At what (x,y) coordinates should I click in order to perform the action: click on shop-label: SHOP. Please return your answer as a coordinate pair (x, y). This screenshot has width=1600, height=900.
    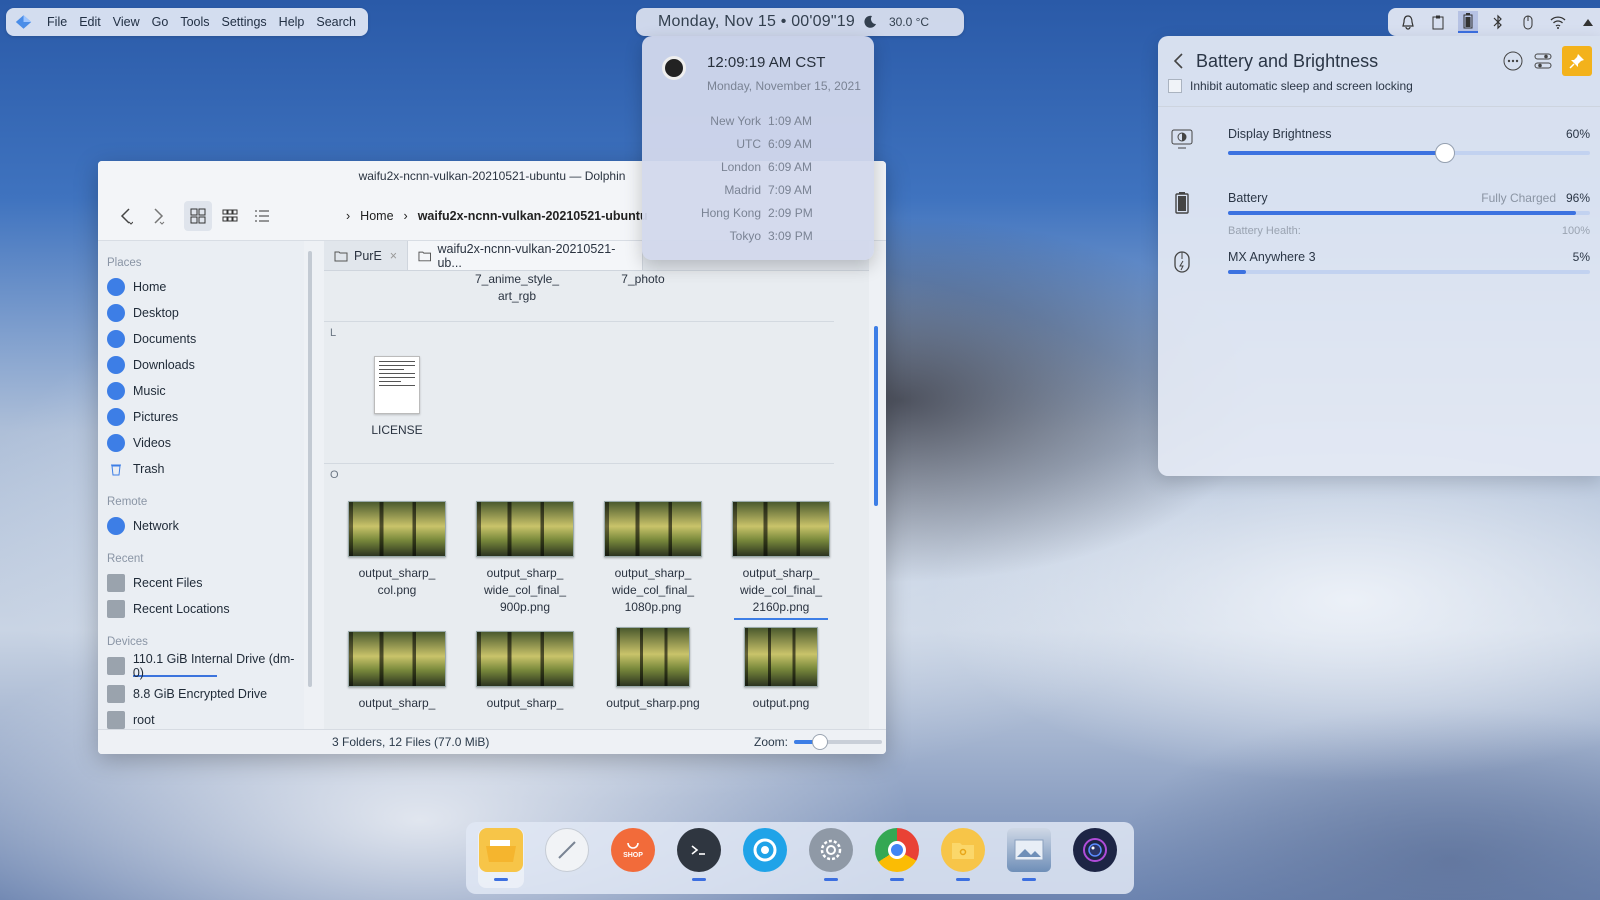
    Looking at the image, I should click on (633, 855).